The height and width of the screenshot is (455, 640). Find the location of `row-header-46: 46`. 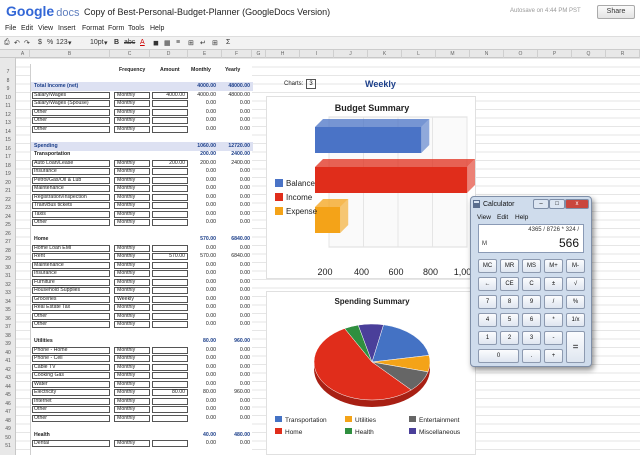

row-header-46: 46 is located at coordinates (8, 404).